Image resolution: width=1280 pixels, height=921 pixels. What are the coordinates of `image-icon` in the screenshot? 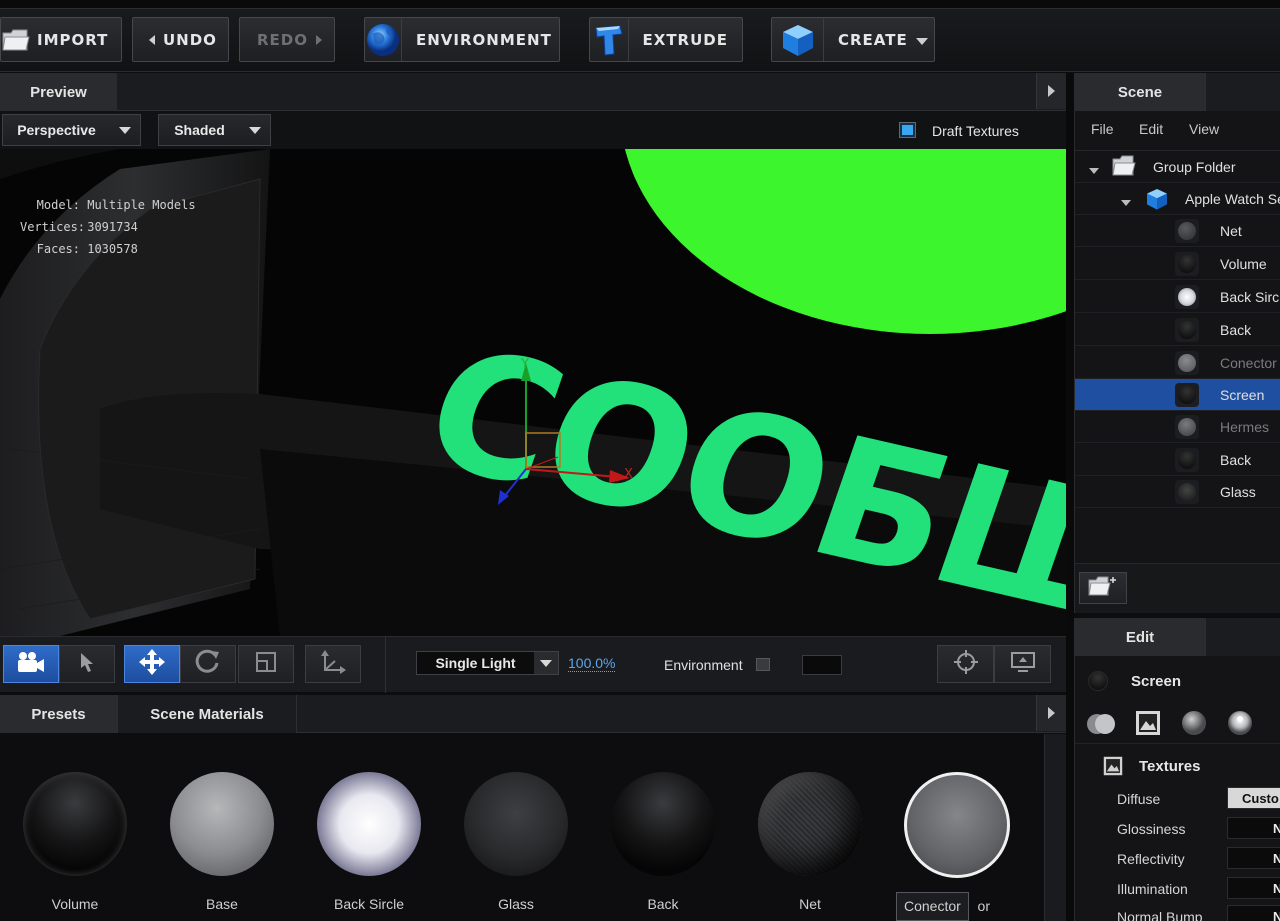 It's located at (1148, 725).